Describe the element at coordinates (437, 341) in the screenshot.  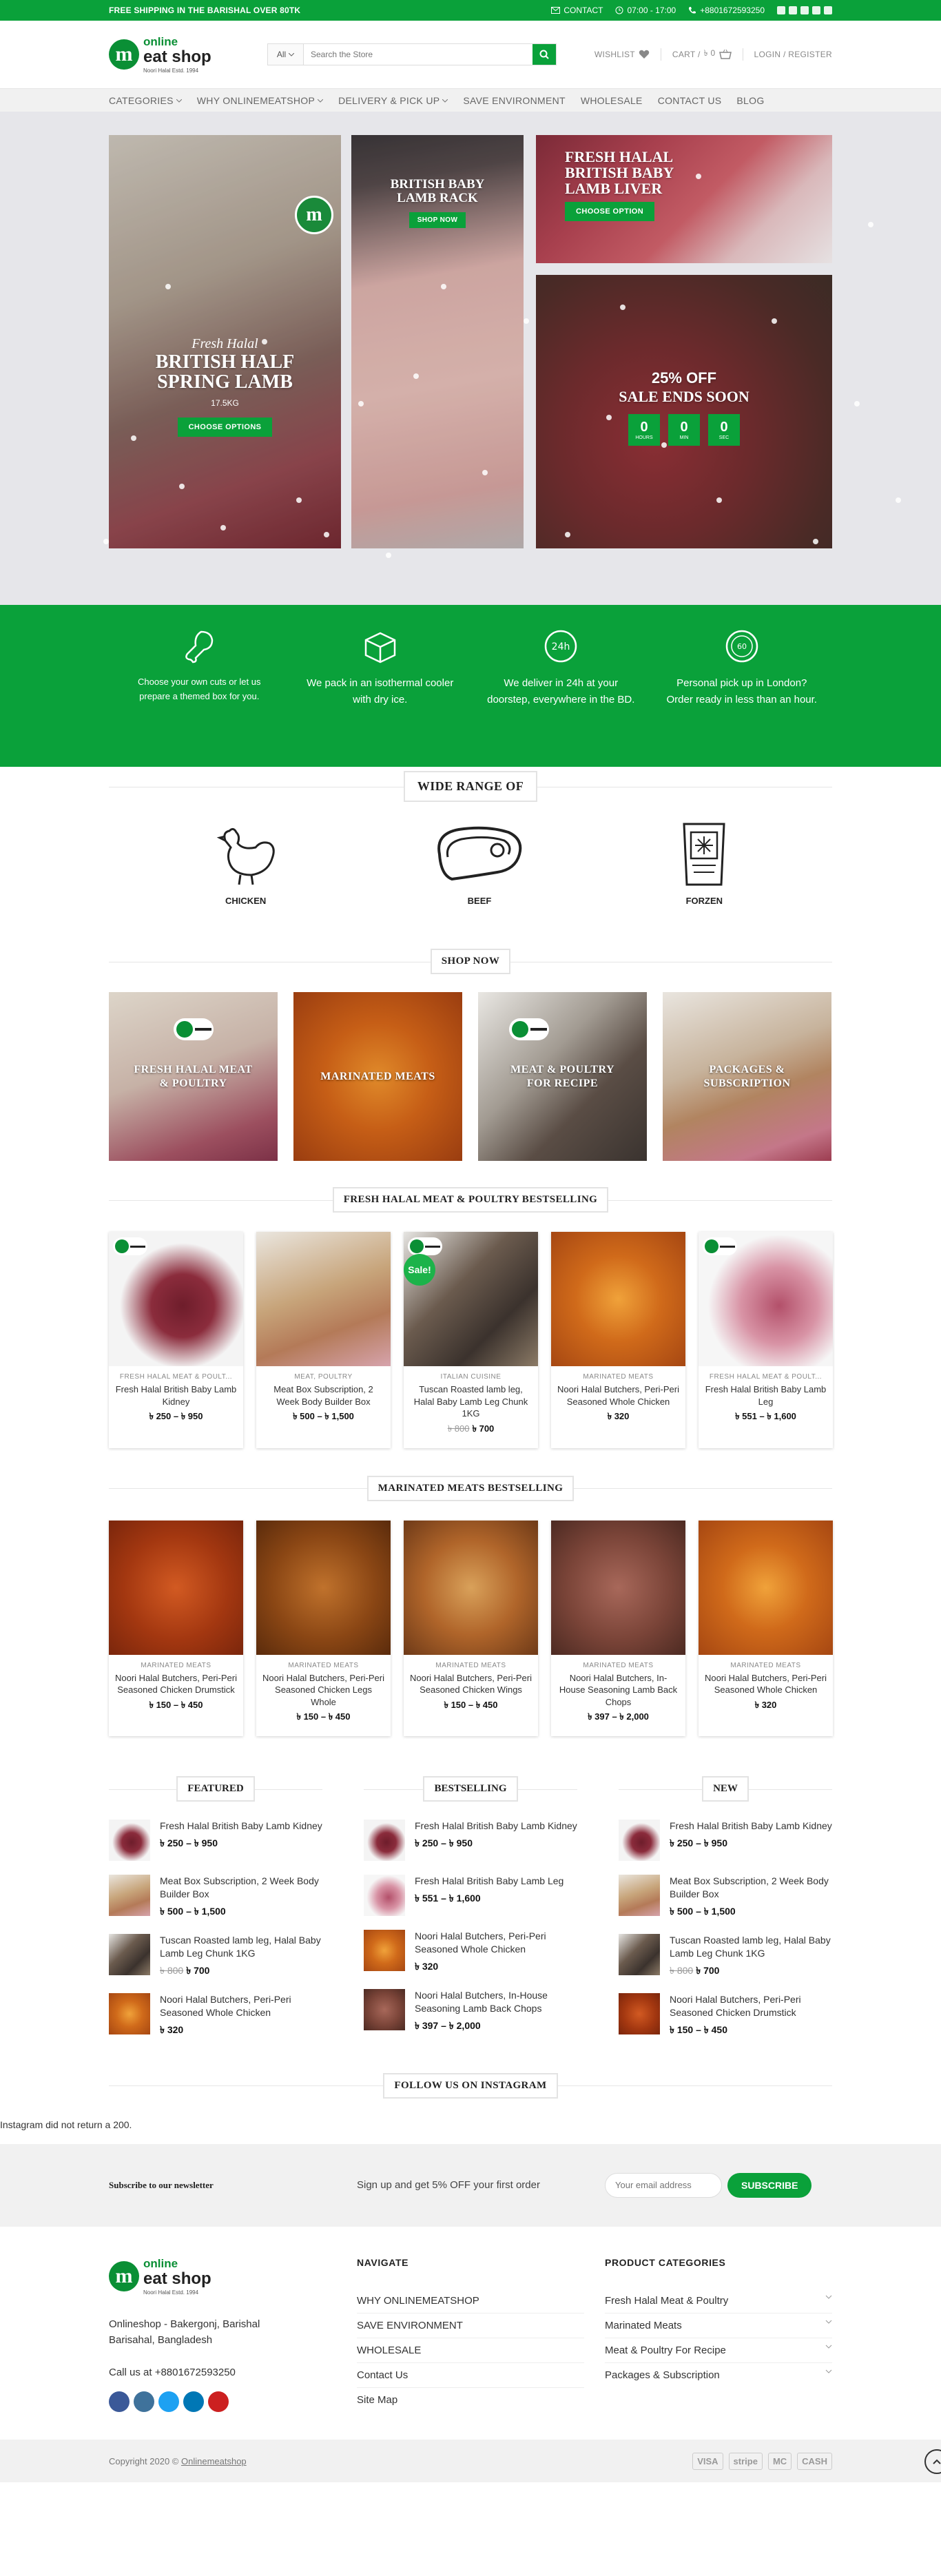
I see `hero-tile-lamb-rack: BRITISH BABY LAMB RACK SHOP NOW` at that location.